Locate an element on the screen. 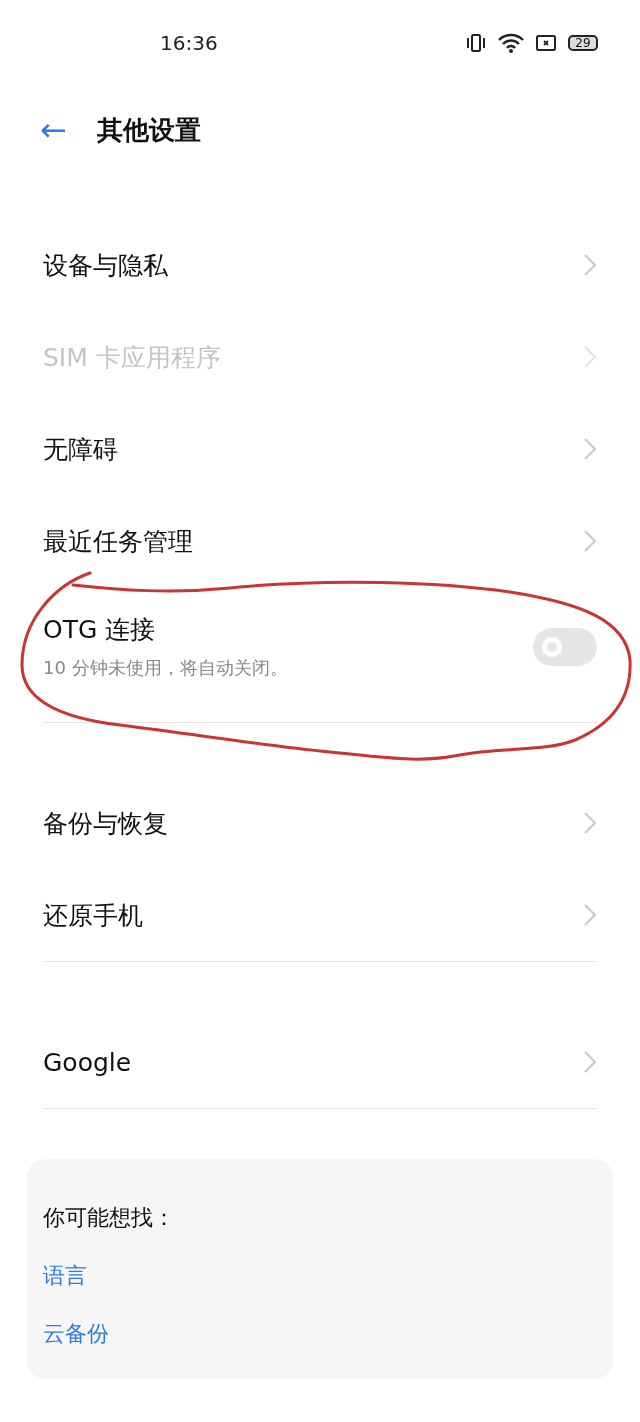 The height and width of the screenshot is (1422, 640). status-time: 16:36 is located at coordinates (189, 42).